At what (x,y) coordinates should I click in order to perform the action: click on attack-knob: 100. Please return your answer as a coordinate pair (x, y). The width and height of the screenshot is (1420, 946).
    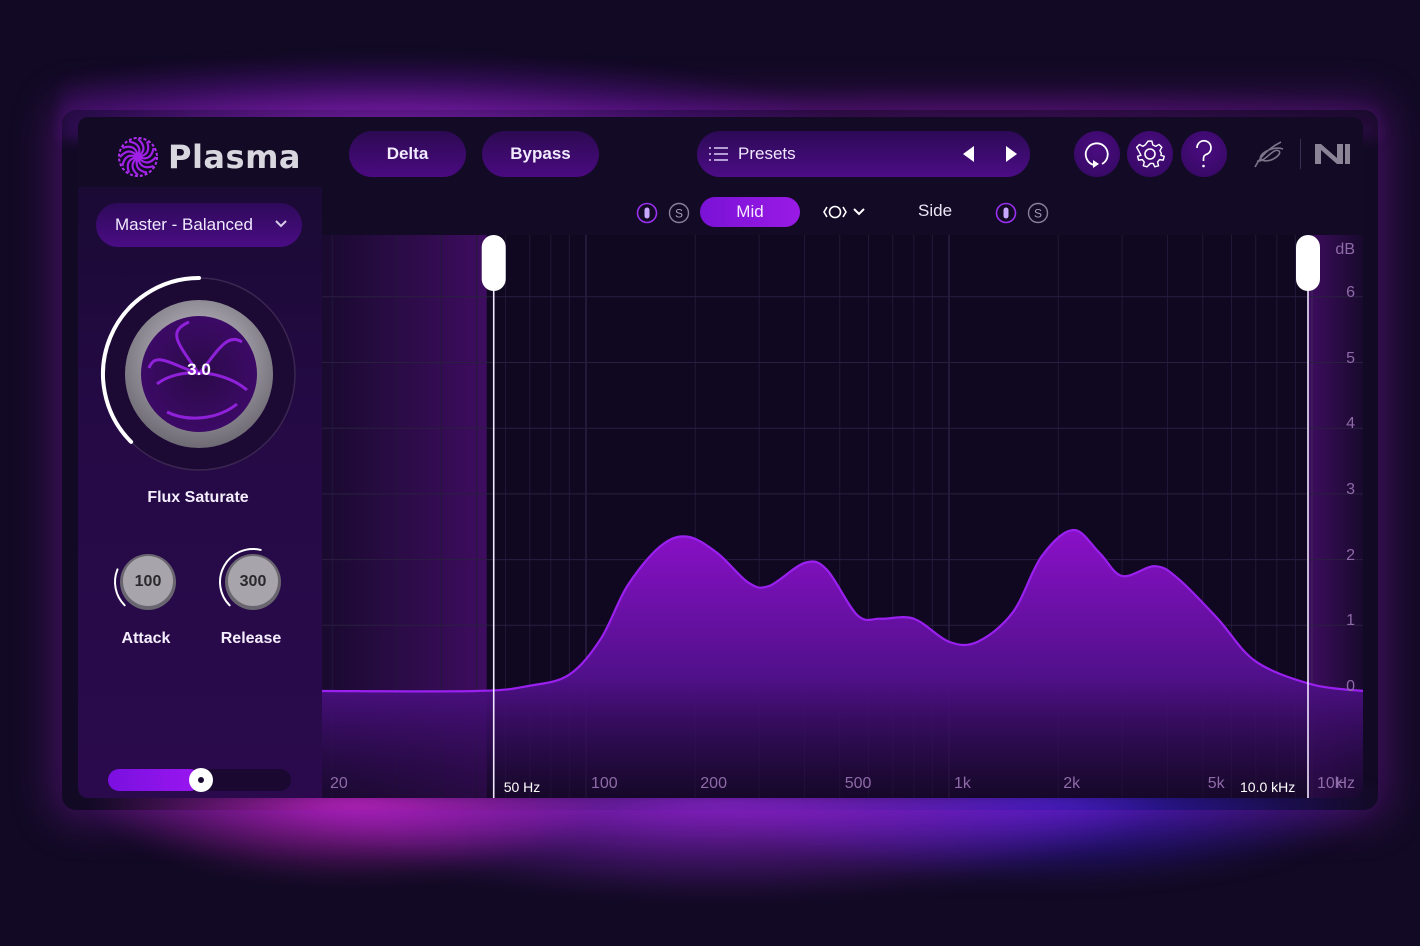
    Looking at the image, I should click on (146, 582).